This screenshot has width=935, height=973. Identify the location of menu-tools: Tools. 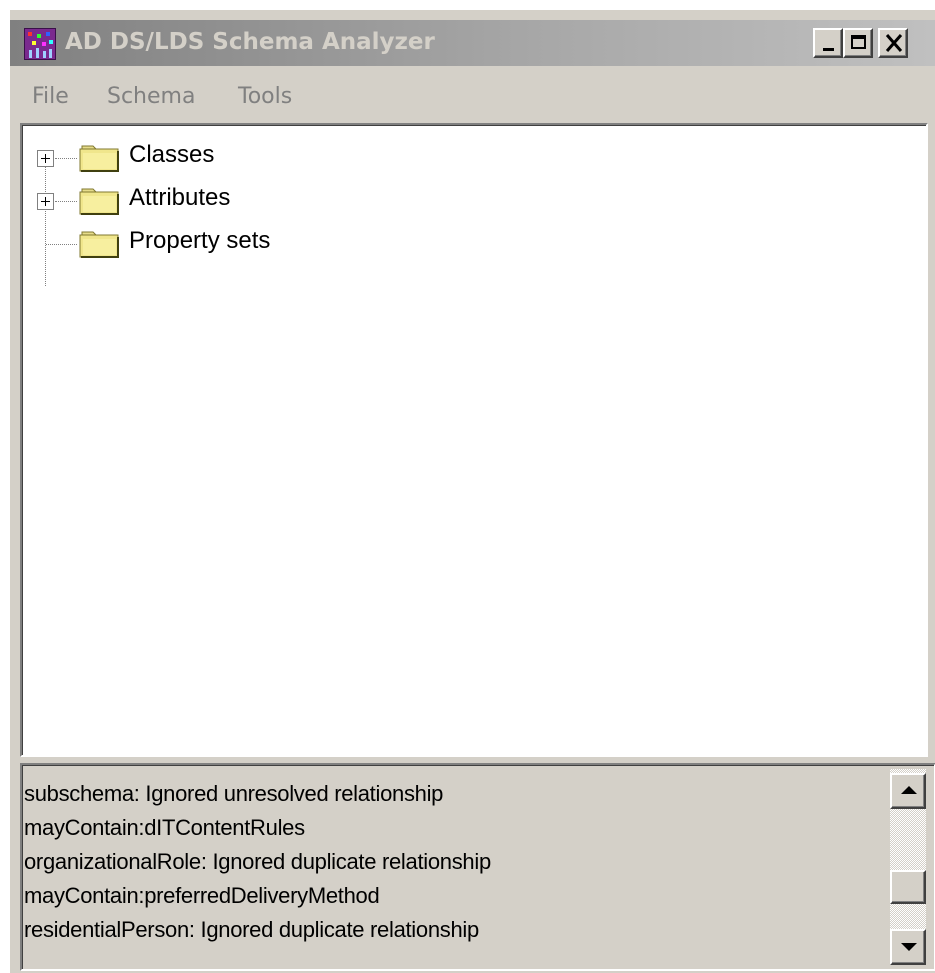
(265, 96).